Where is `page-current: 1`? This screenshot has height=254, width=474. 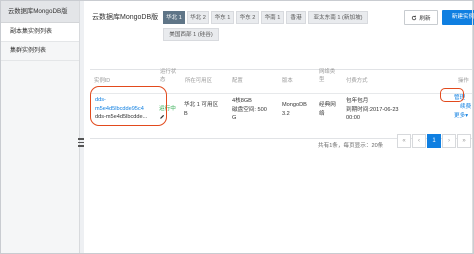 page-current: 1 is located at coordinates (434, 141).